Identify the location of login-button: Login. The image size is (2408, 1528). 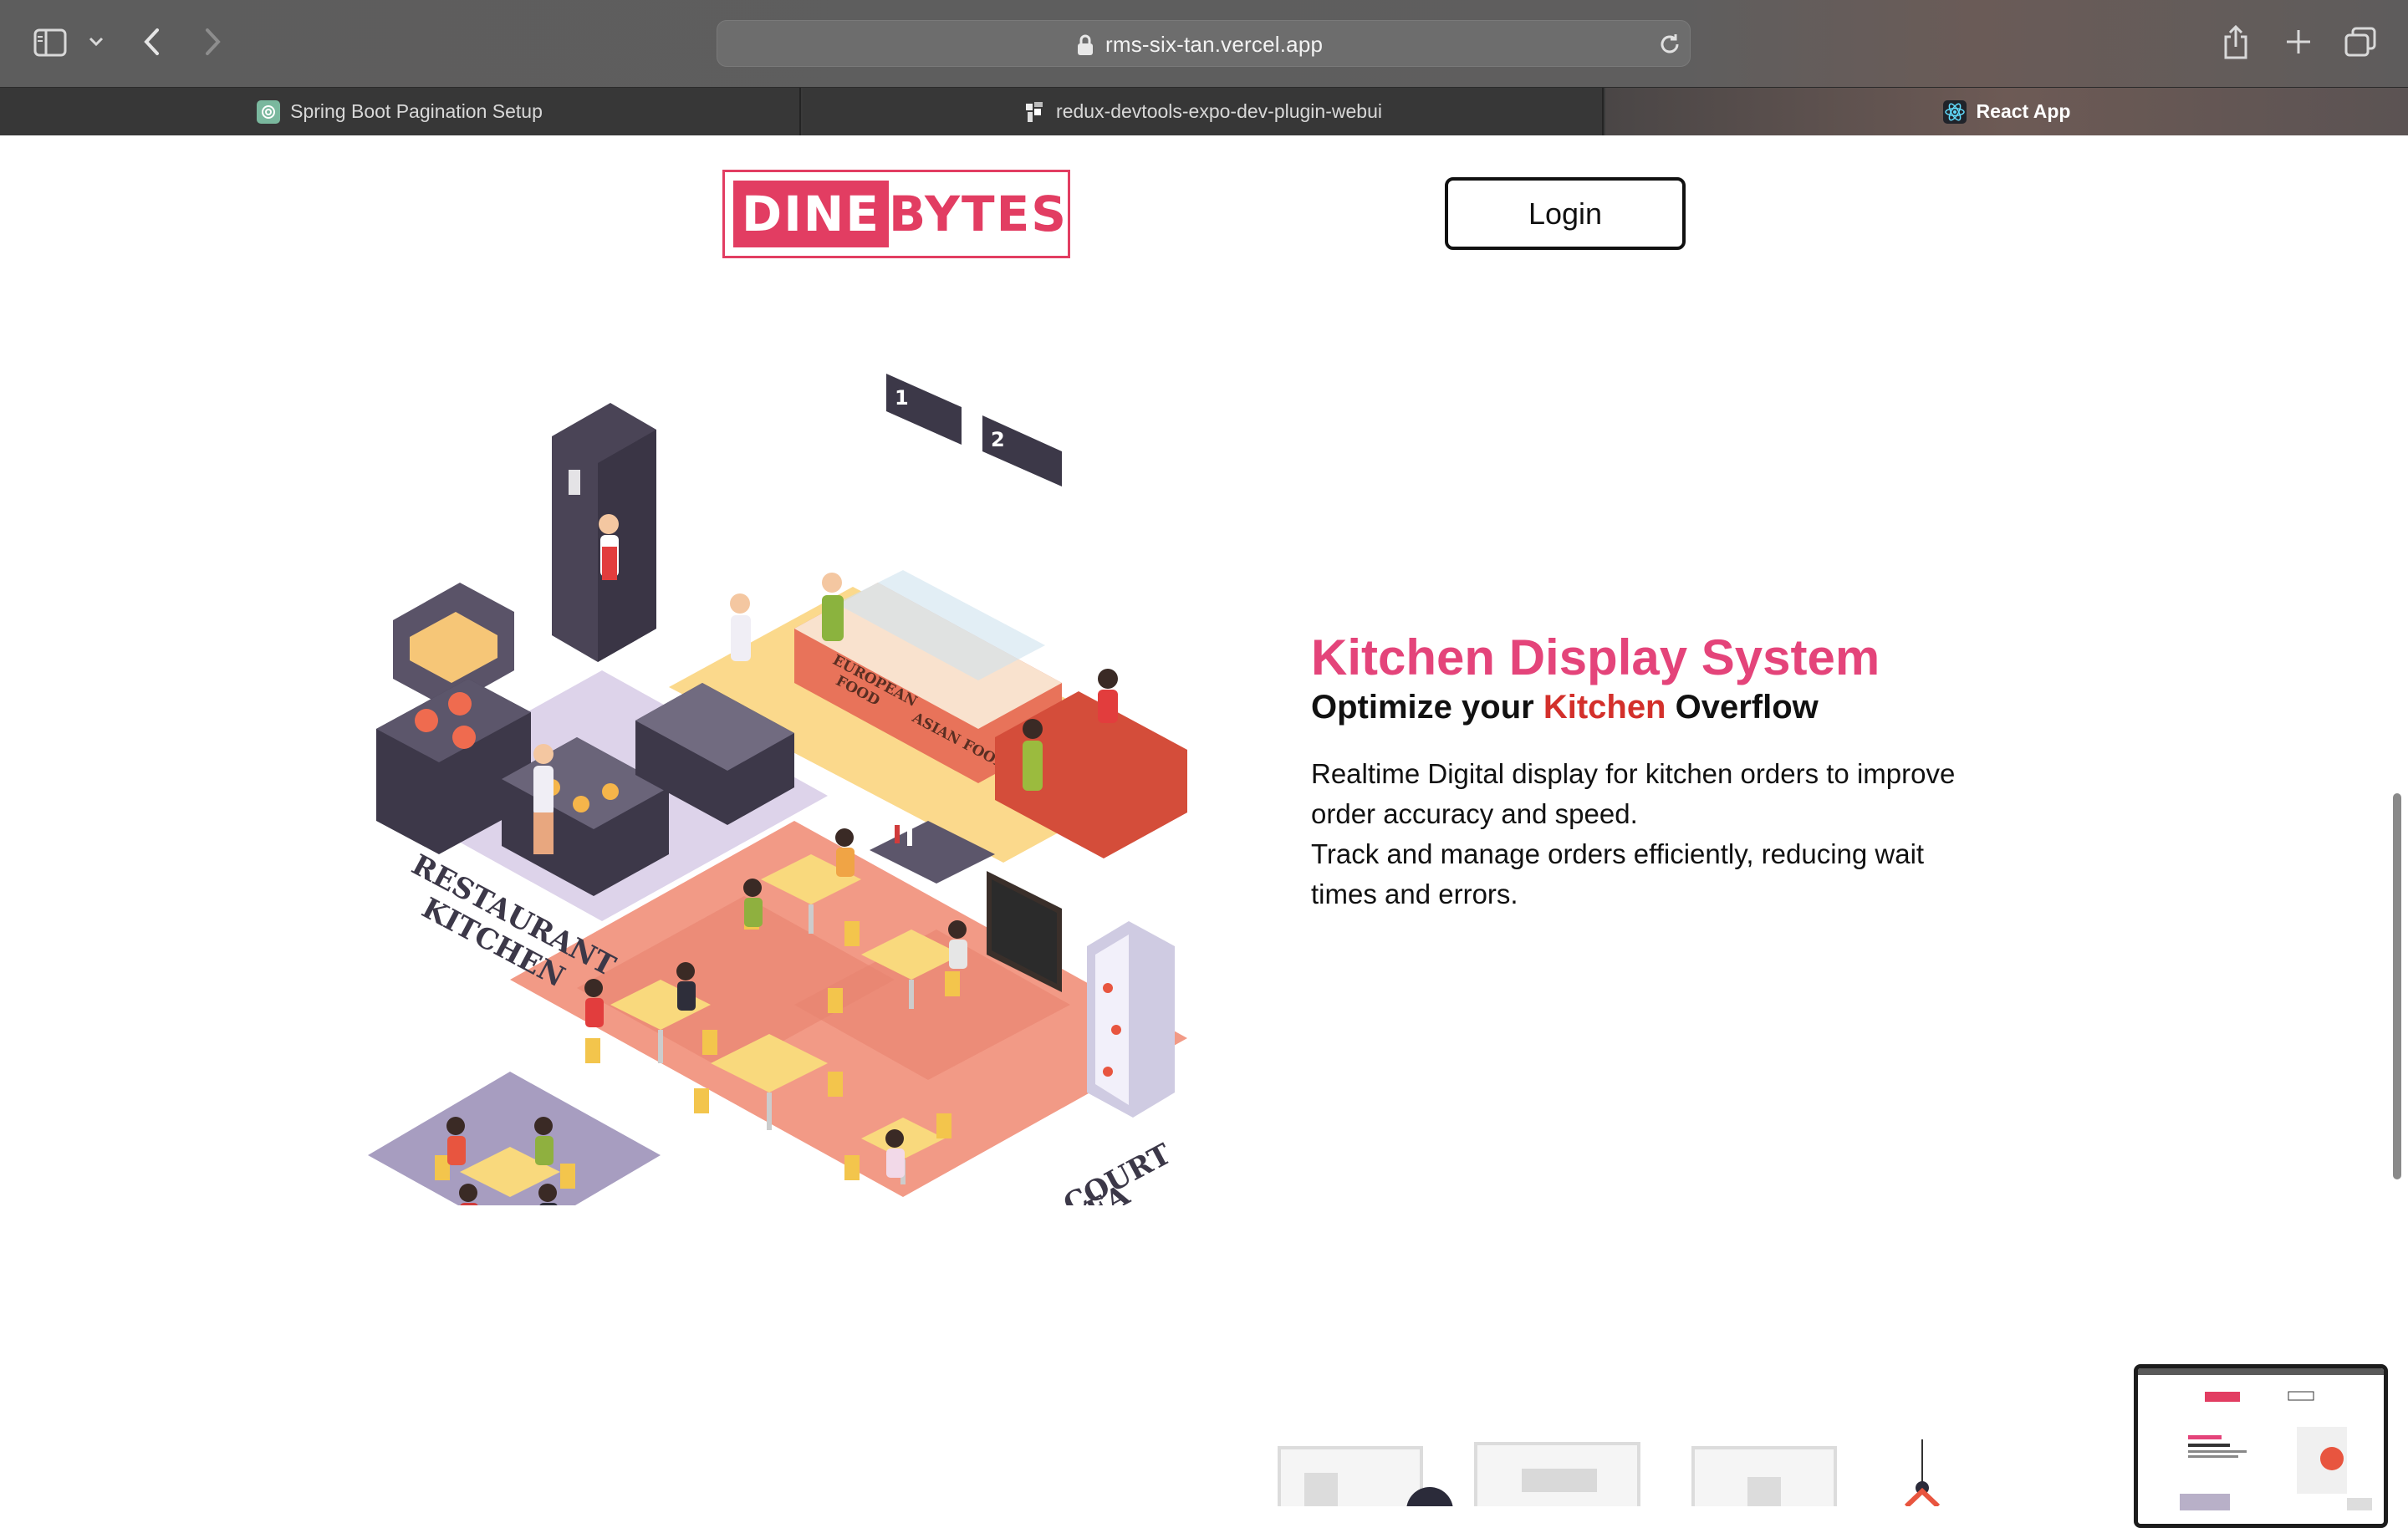
(1566, 213).